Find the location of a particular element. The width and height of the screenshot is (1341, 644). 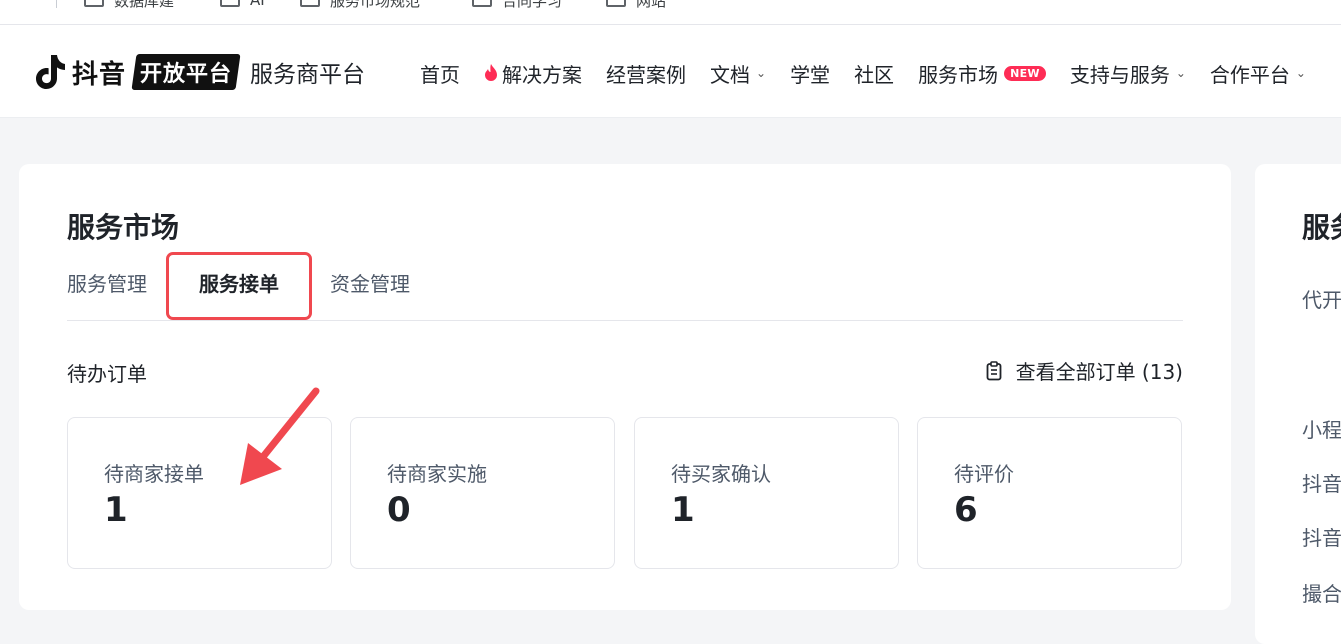

side-card-item: 撮合 is located at coordinates (1321, 592).